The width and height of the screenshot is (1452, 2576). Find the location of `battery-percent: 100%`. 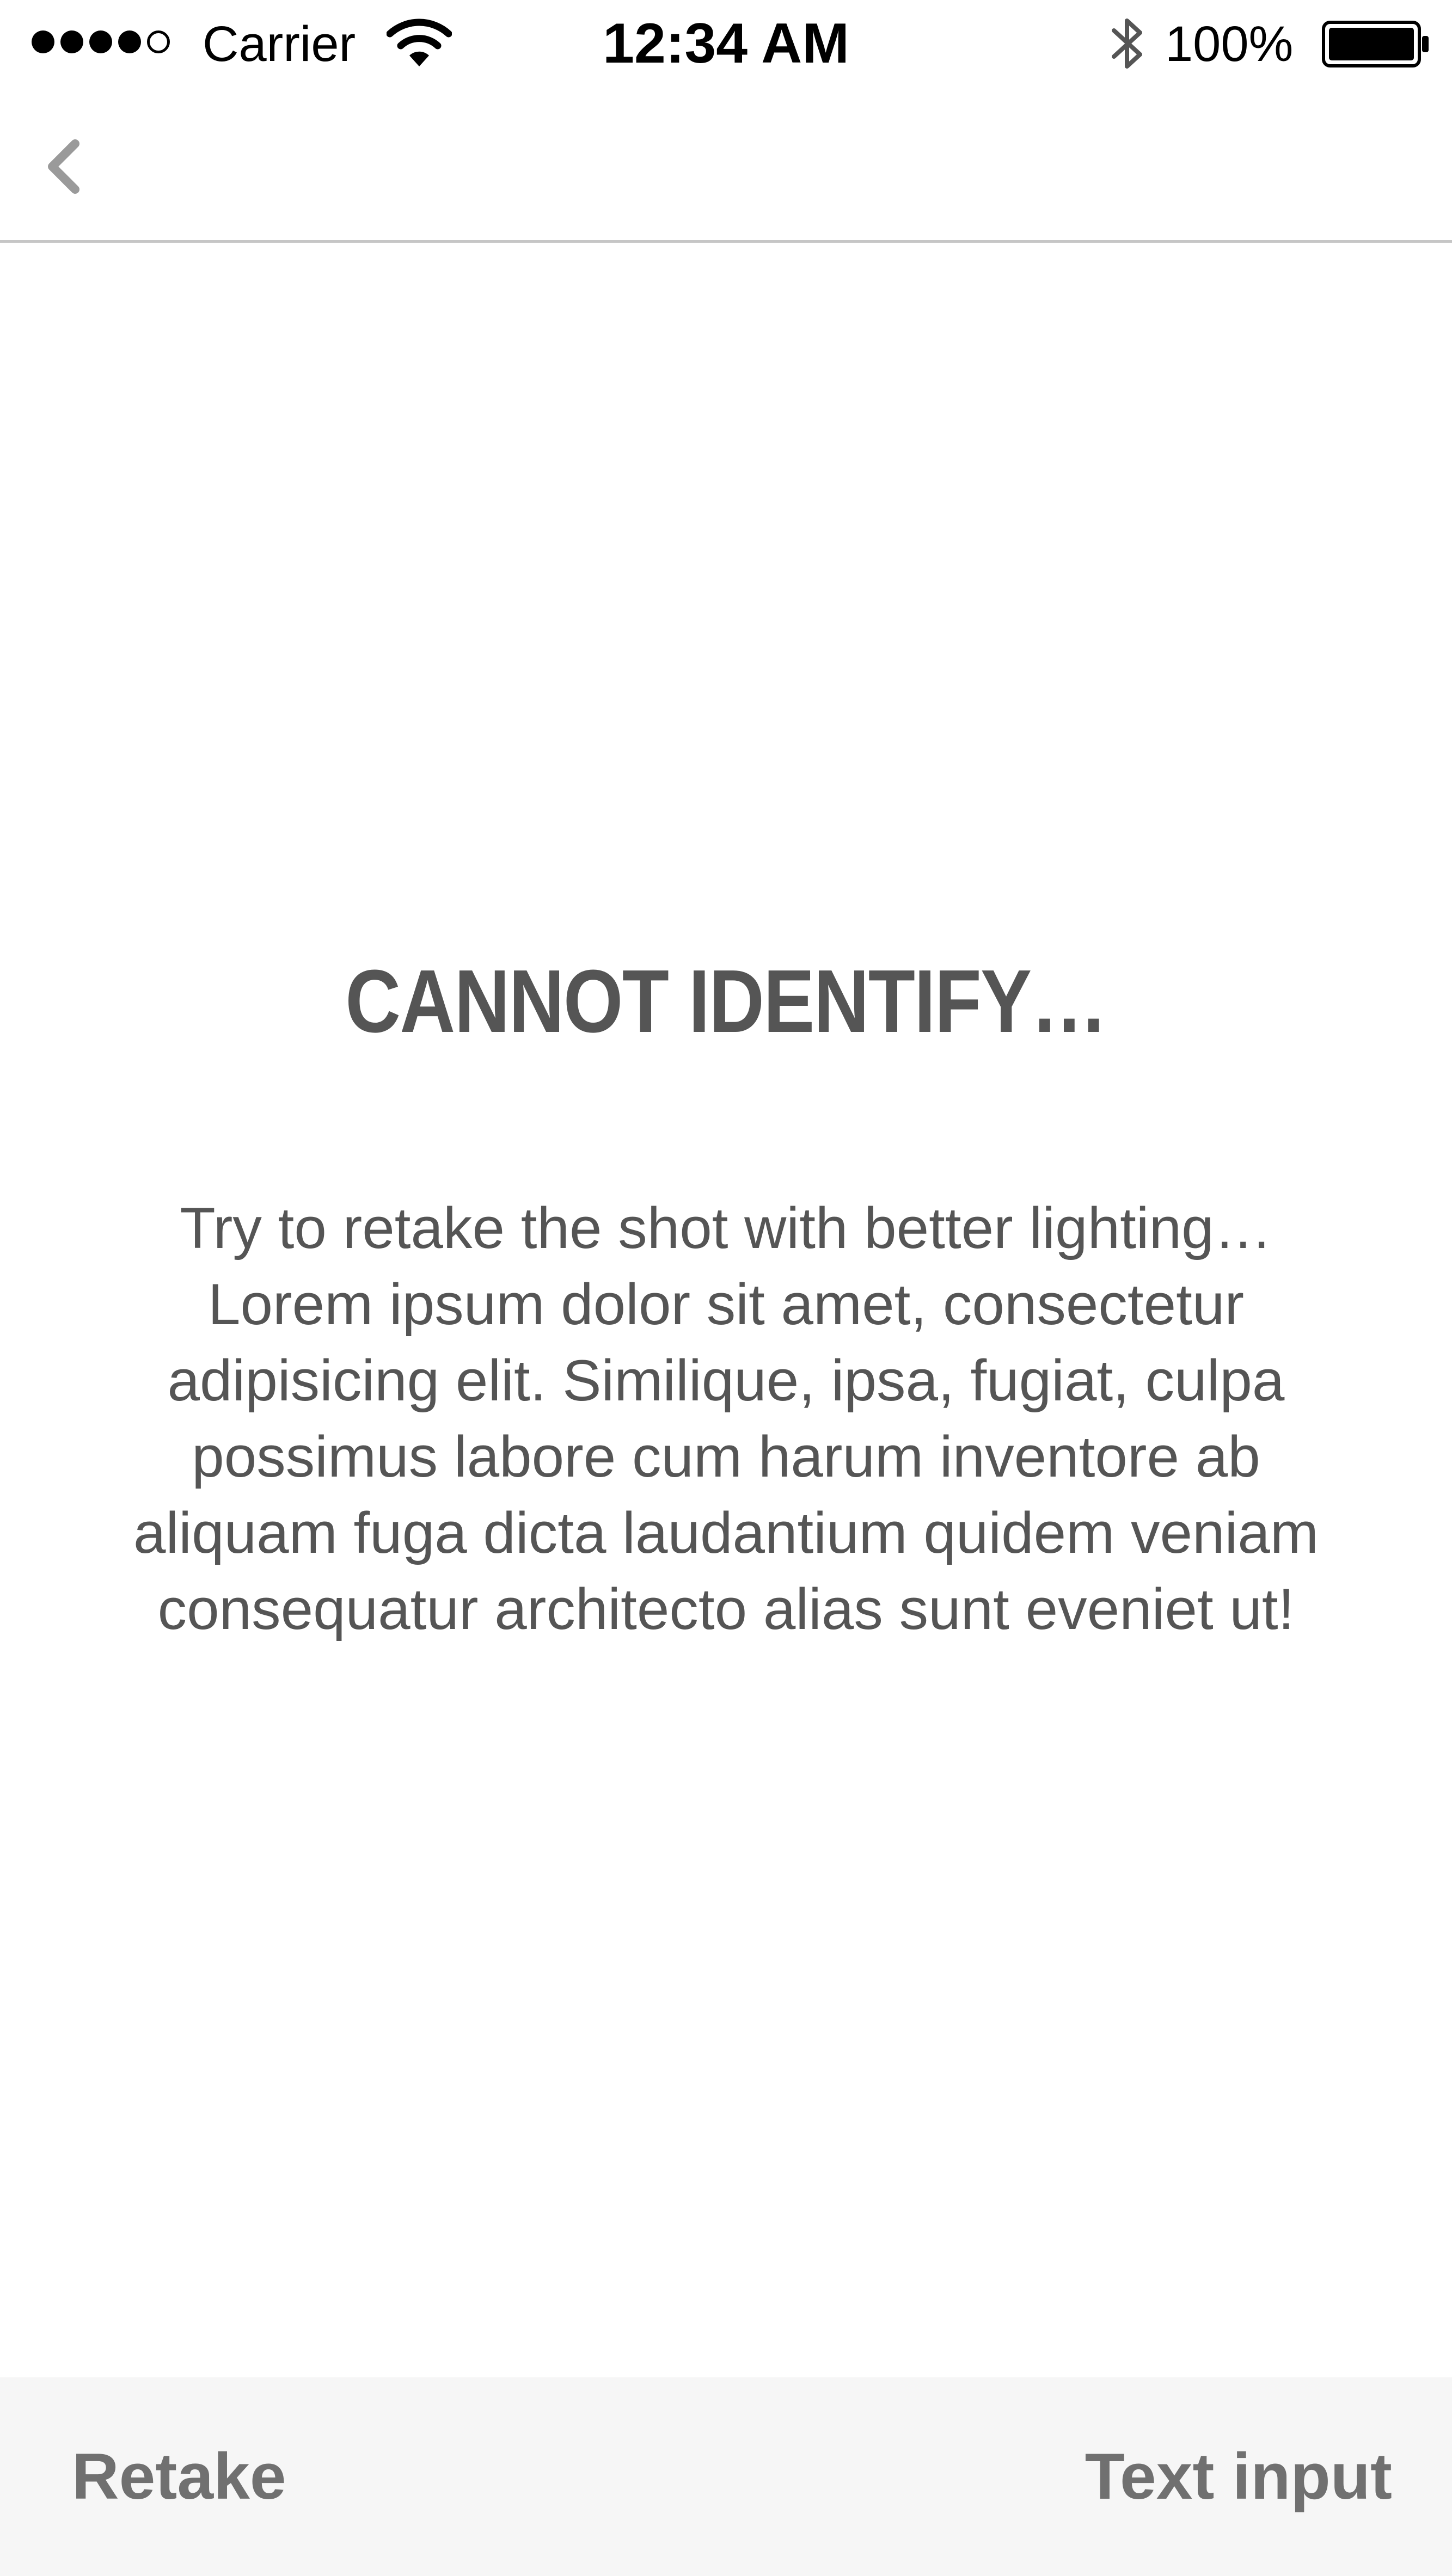

battery-percent: 100% is located at coordinates (1230, 44).